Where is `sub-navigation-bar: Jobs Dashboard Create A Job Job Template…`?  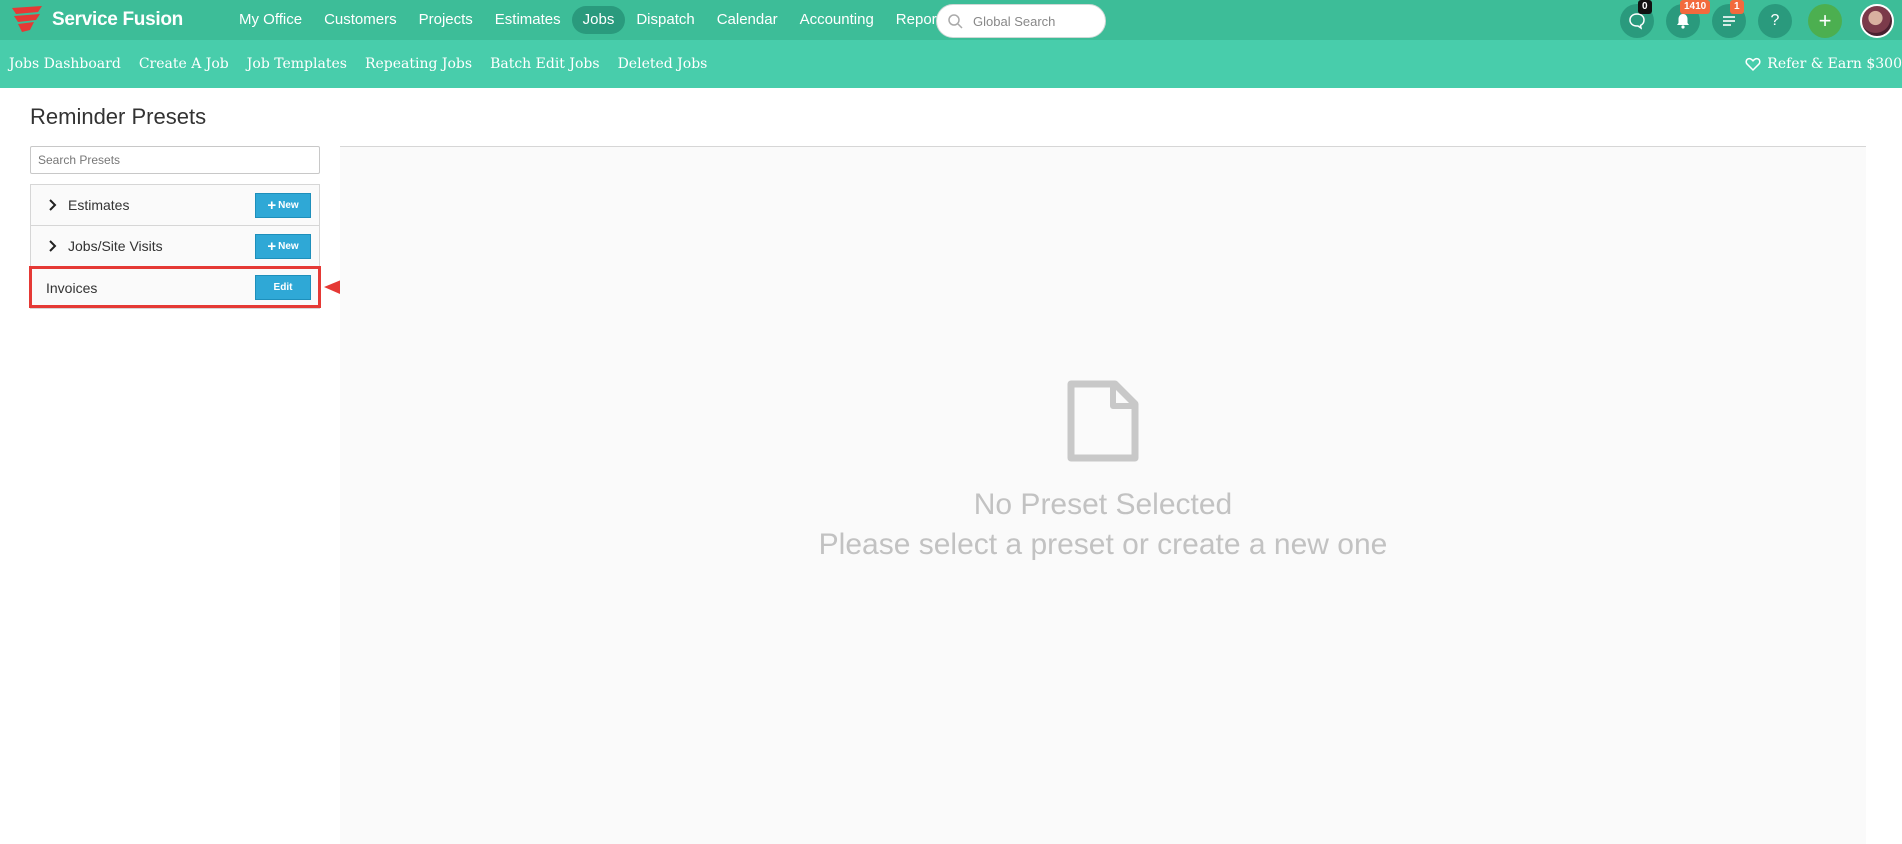
sub-navigation-bar: Jobs Dashboard Create A Job Job Template… is located at coordinates (951, 64).